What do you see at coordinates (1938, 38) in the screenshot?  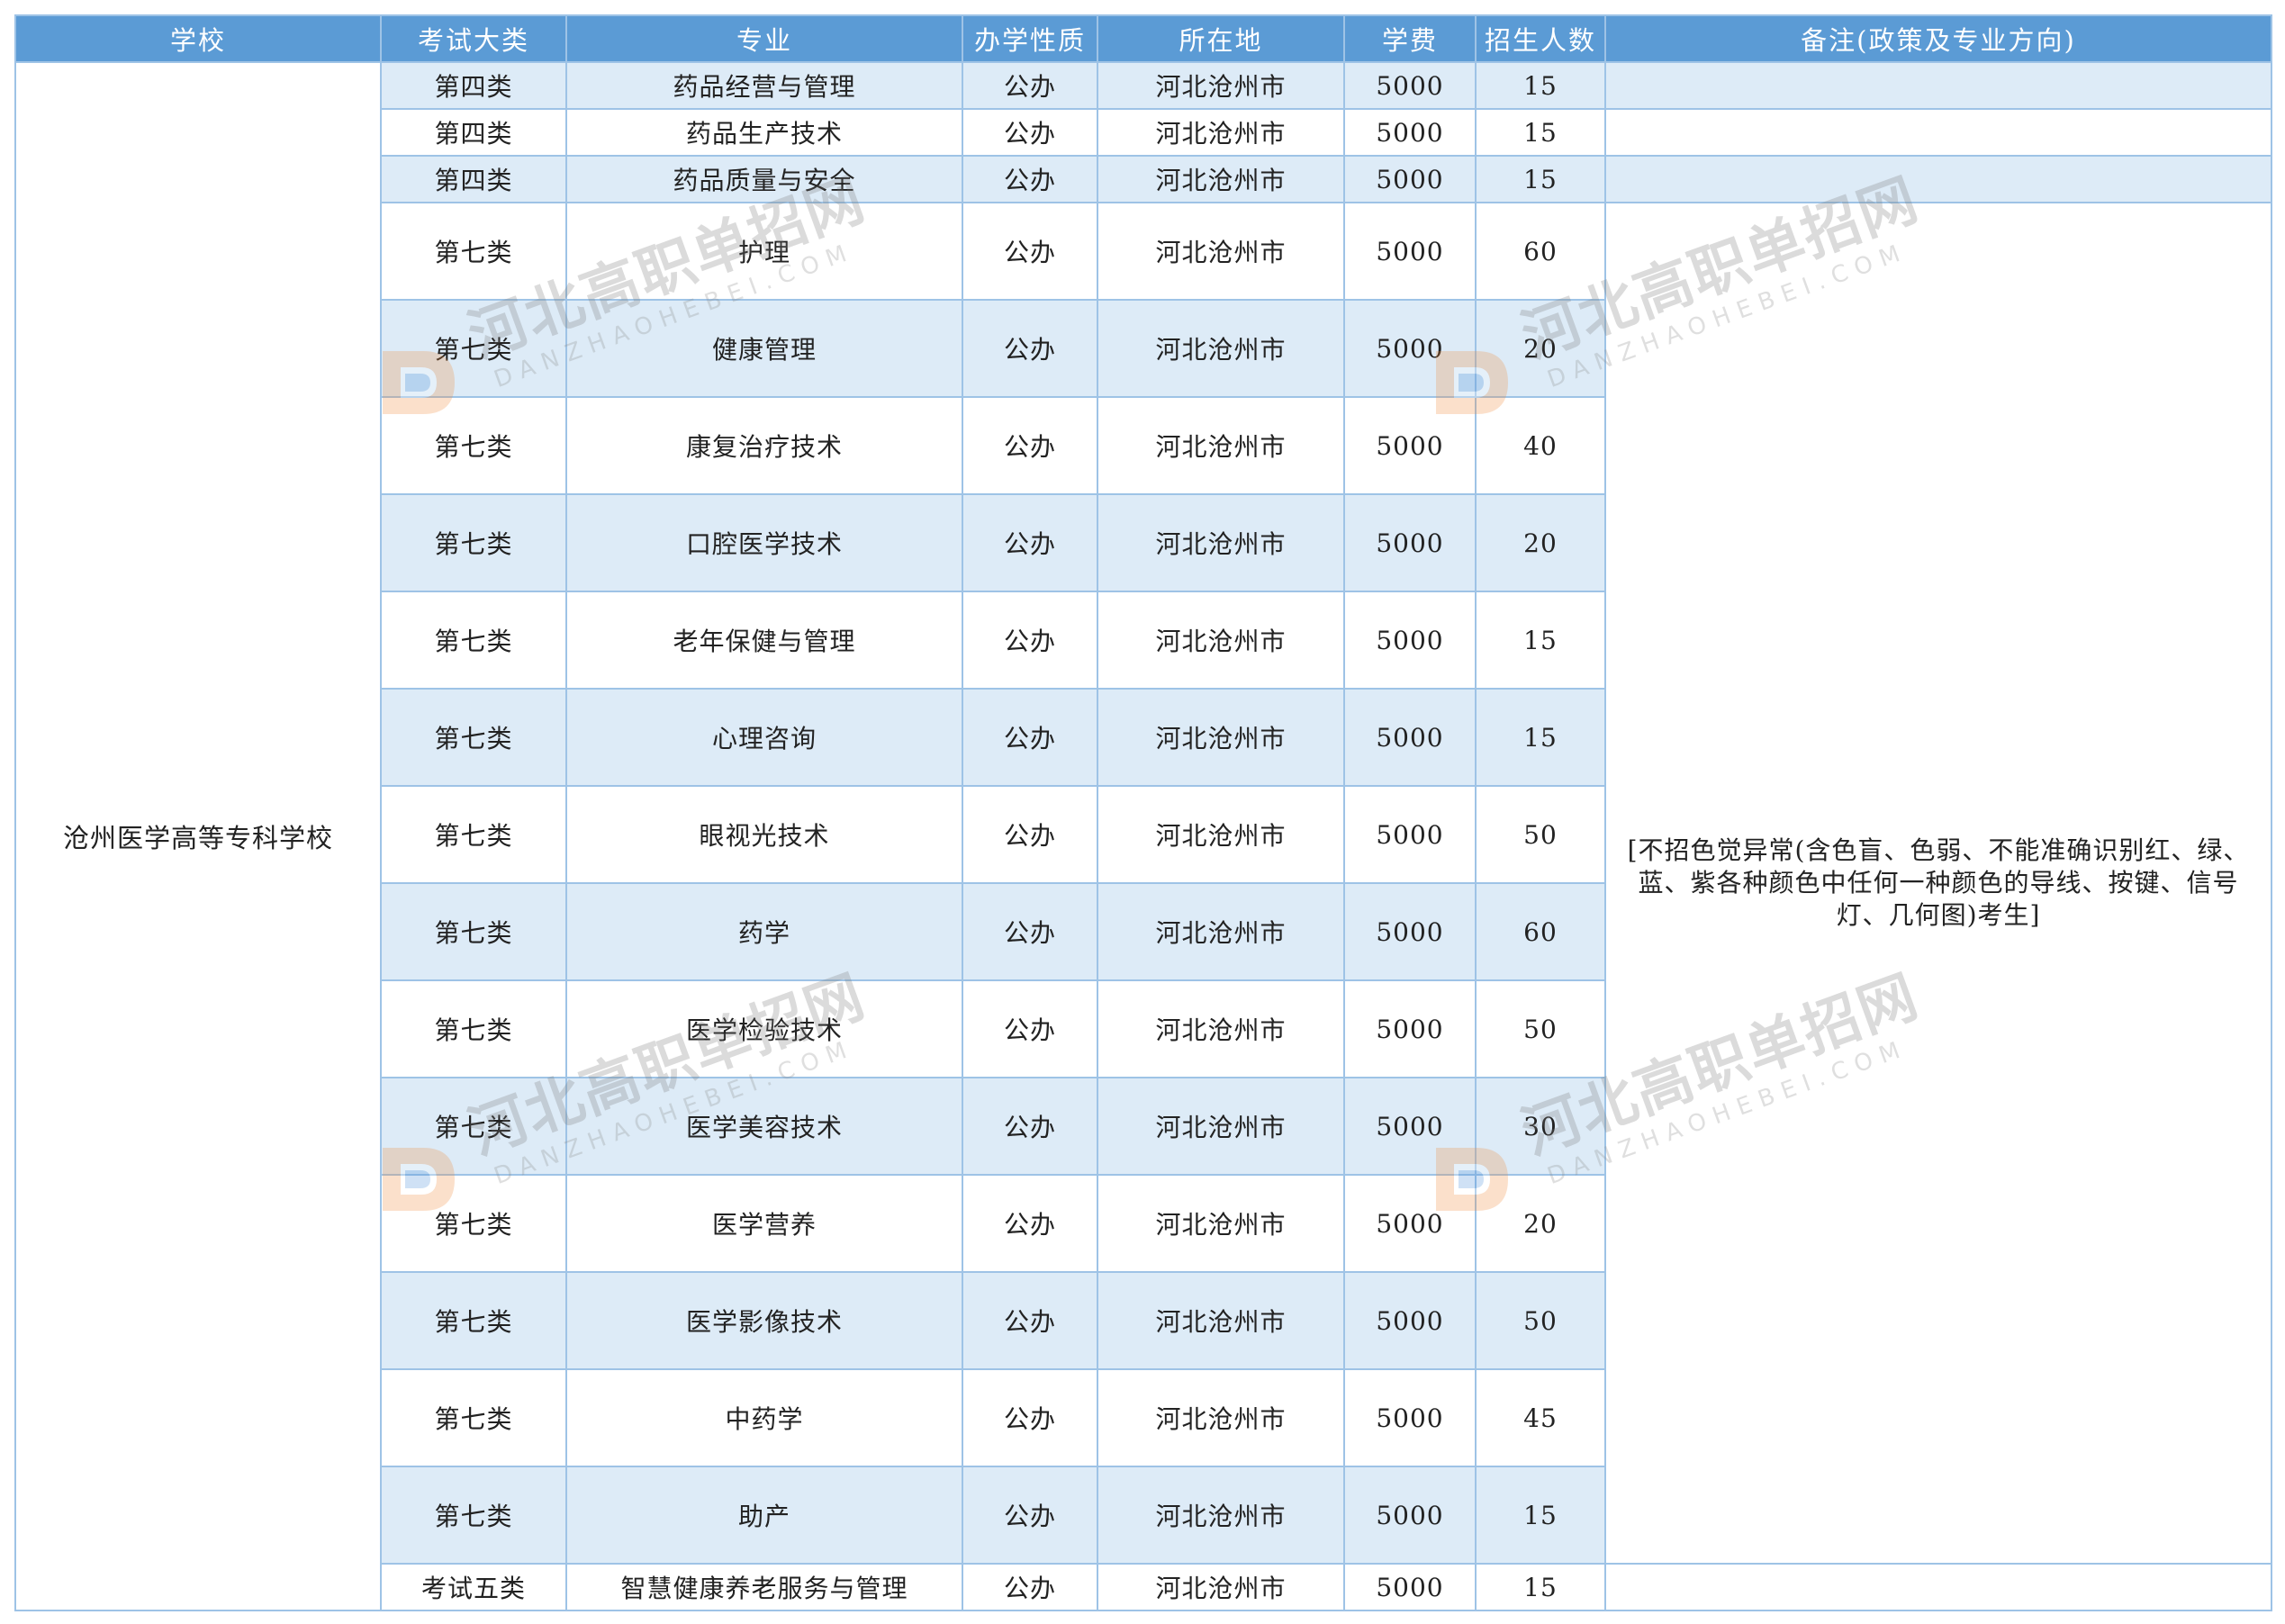 I see `col-header-notes: 备注(政策及专业方向)` at bounding box center [1938, 38].